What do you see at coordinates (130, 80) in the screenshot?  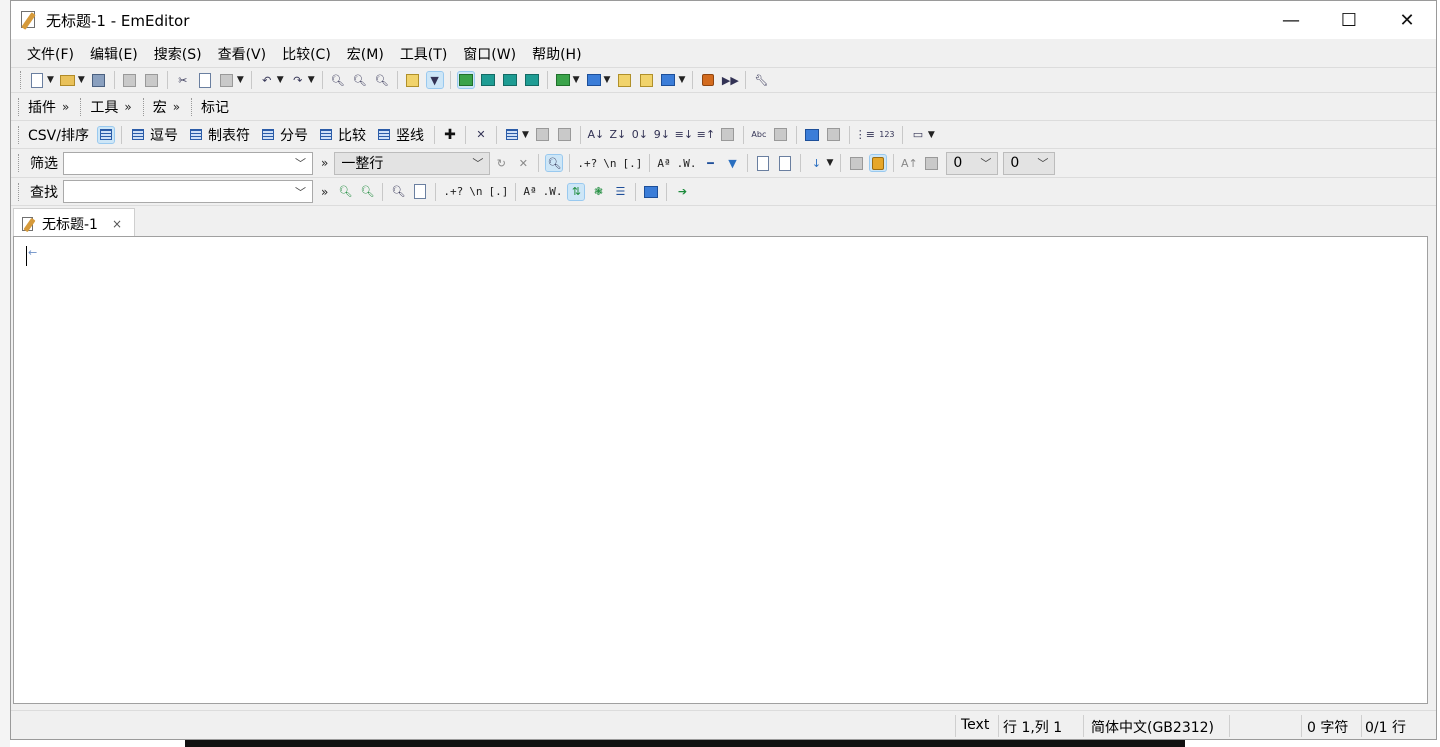 I see `print-button` at bounding box center [130, 80].